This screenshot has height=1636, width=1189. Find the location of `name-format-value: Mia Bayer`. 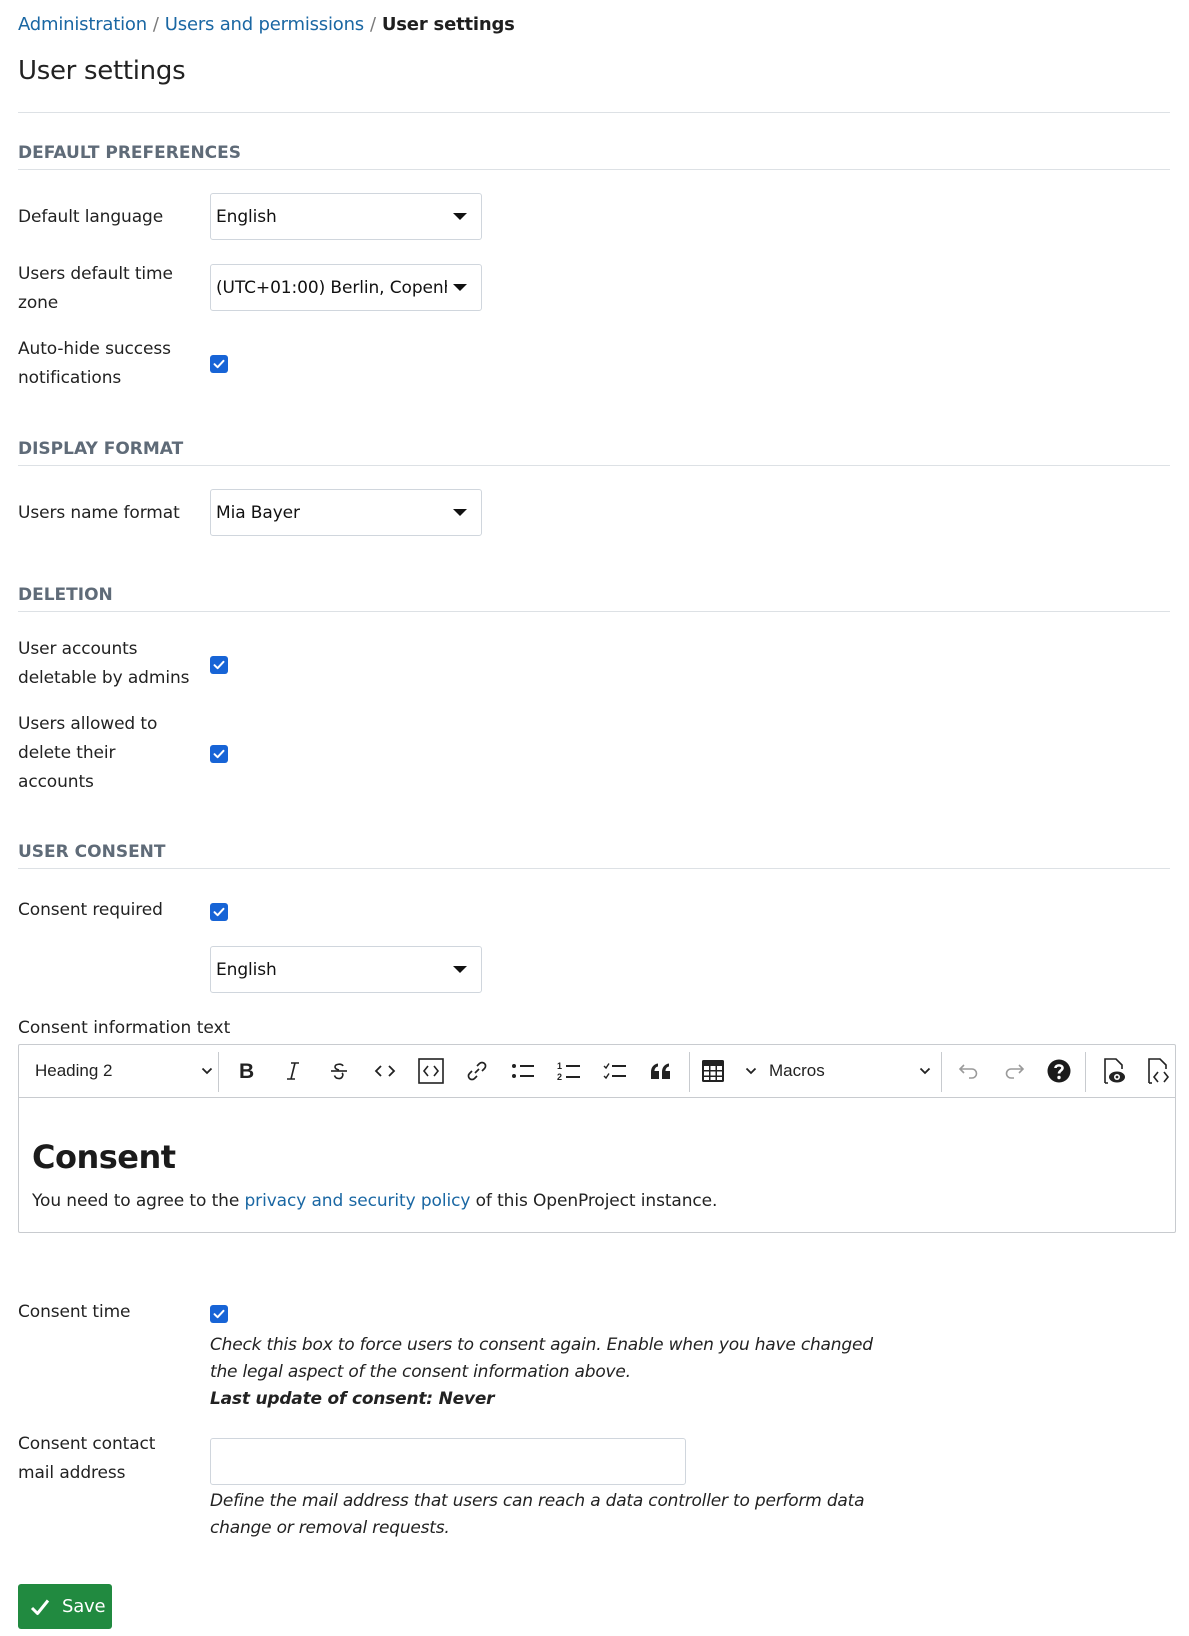

name-format-value: Mia Bayer is located at coordinates (258, 512).